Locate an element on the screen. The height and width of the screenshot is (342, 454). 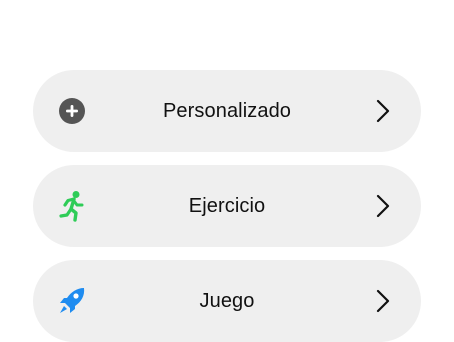
row-label-juego: Juego is located at coordinates (227, 300).